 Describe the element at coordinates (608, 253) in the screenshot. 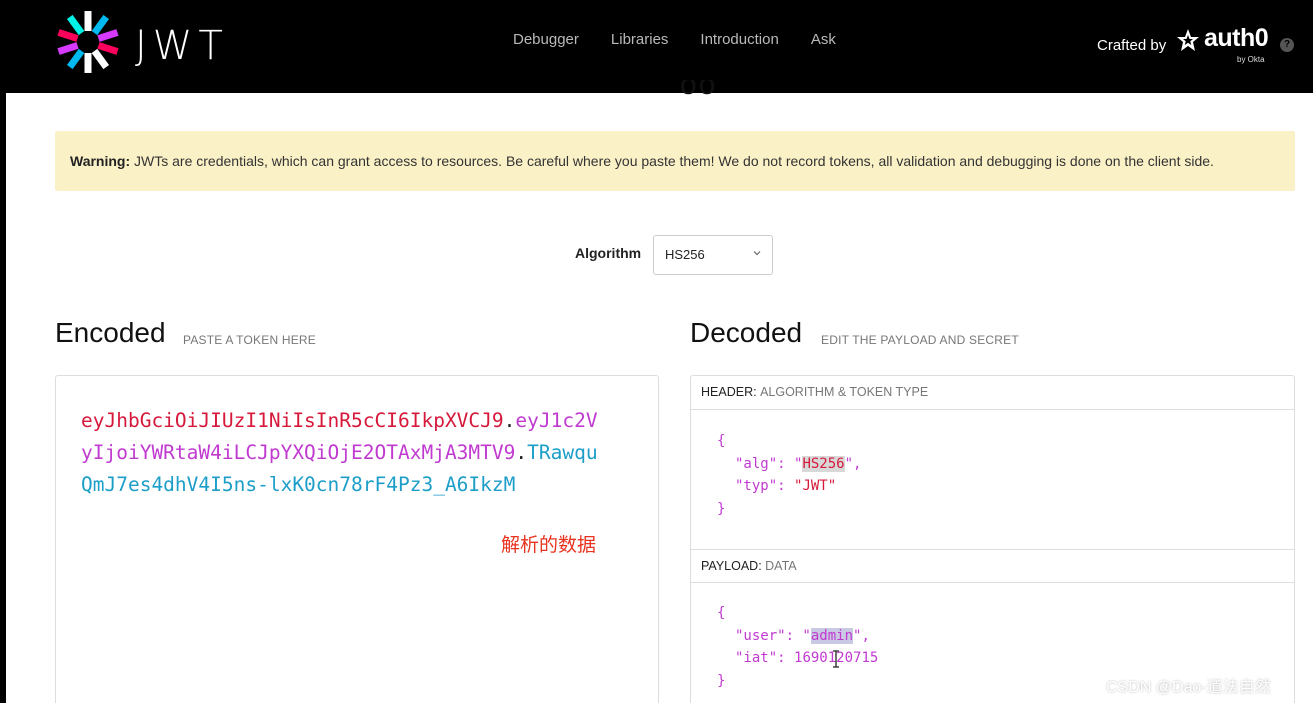

I see `algorithm-label: Algorithm` at that location.